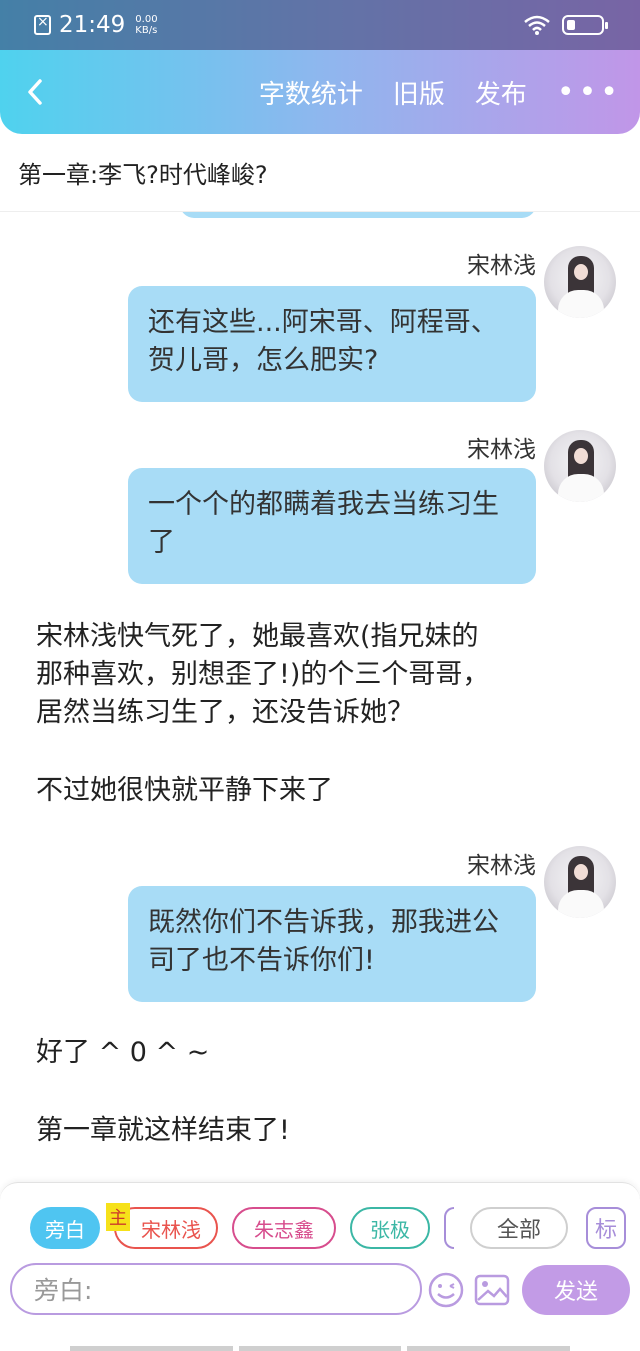  Describe the element at coordinates (263, 674) in the screenshot. I see `narration-line: 那种喜欢，别想歪了!)的个三个哥哥，` at that location.